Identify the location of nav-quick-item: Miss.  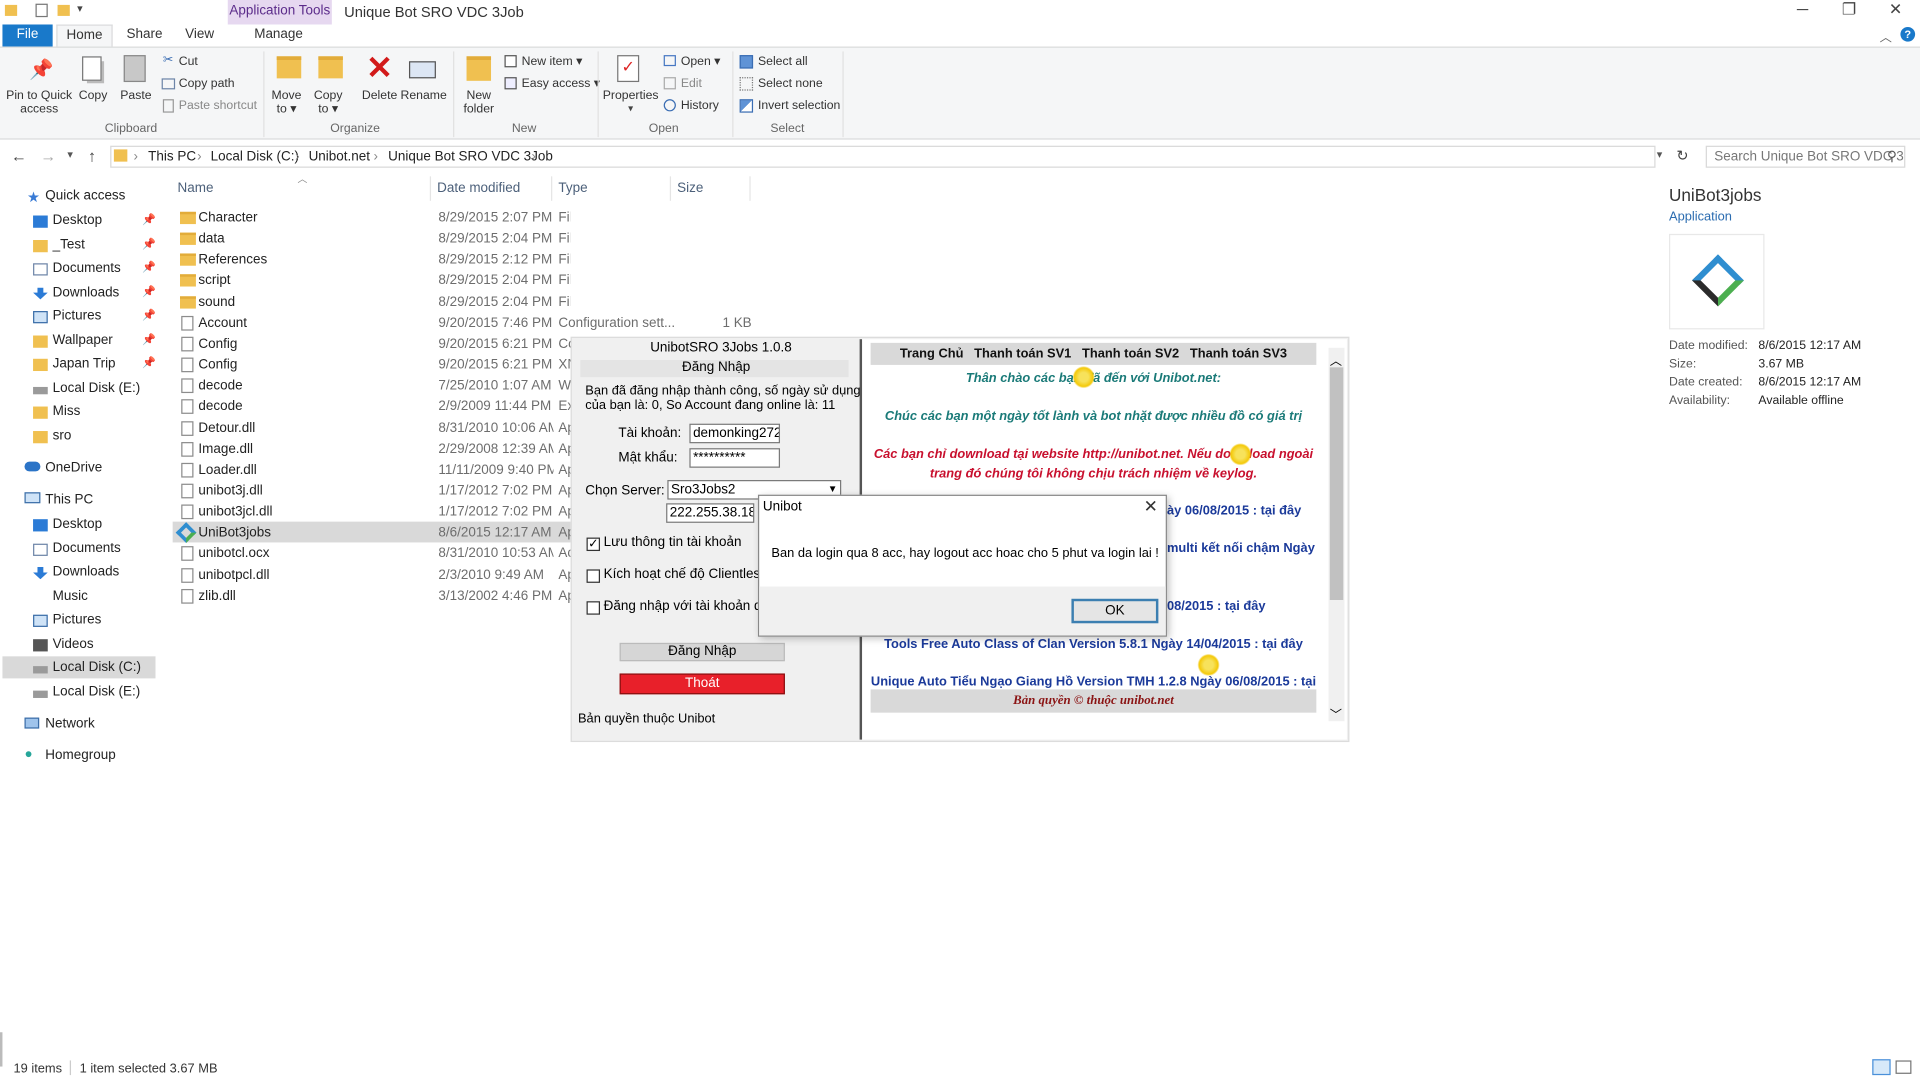
(67, 411).